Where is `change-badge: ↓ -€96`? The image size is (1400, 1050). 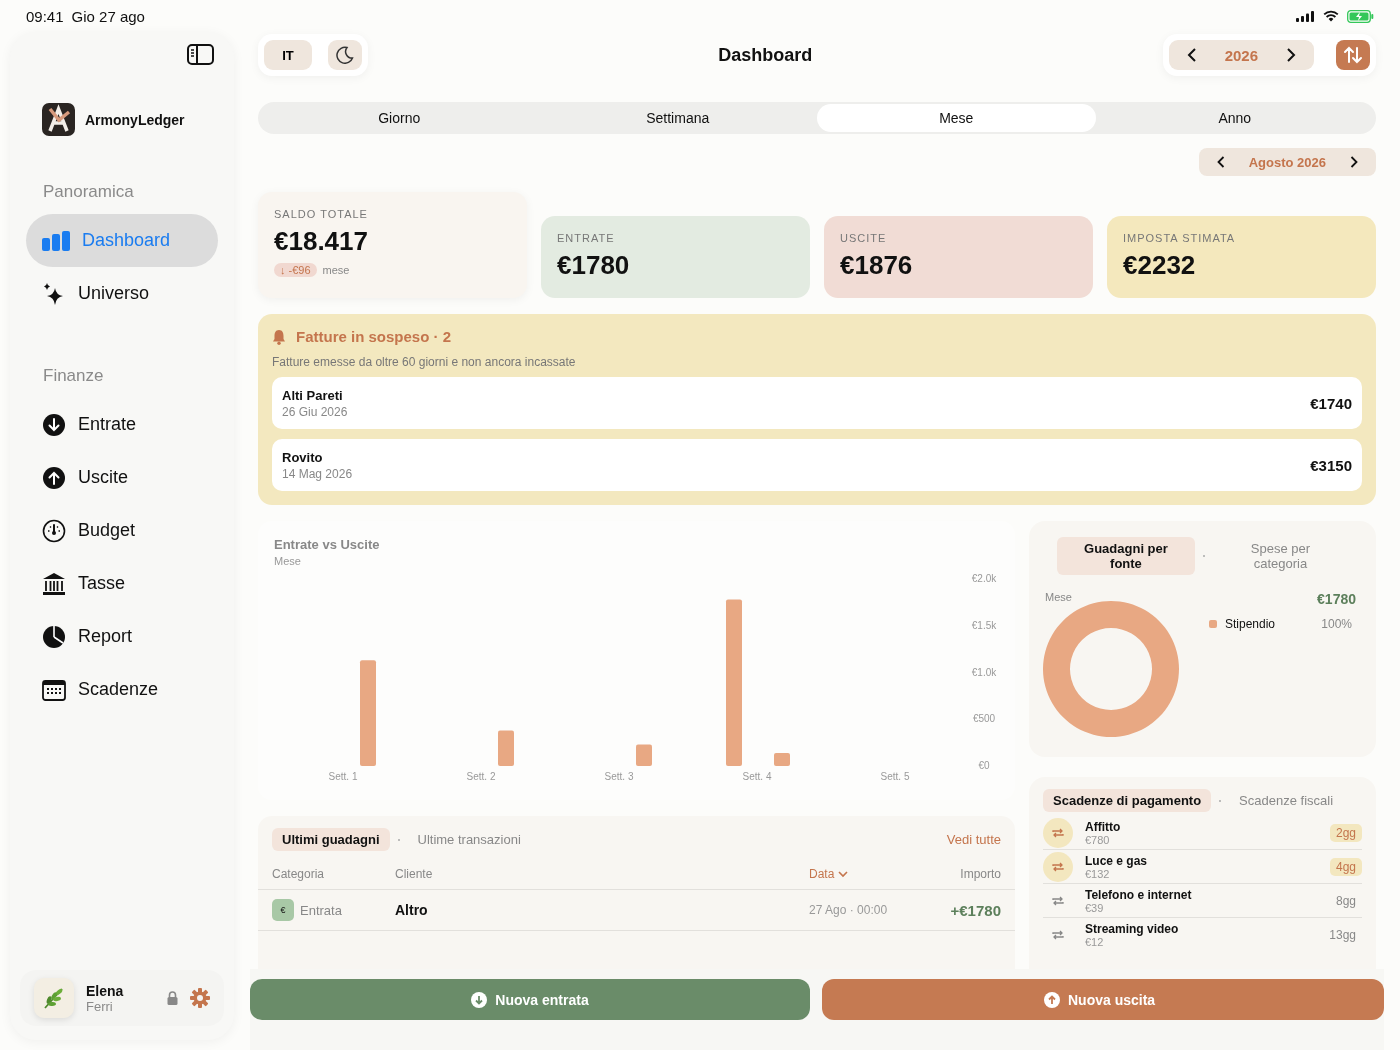
change-badge: ↓ -€96 is located at coordinates (295, 270).